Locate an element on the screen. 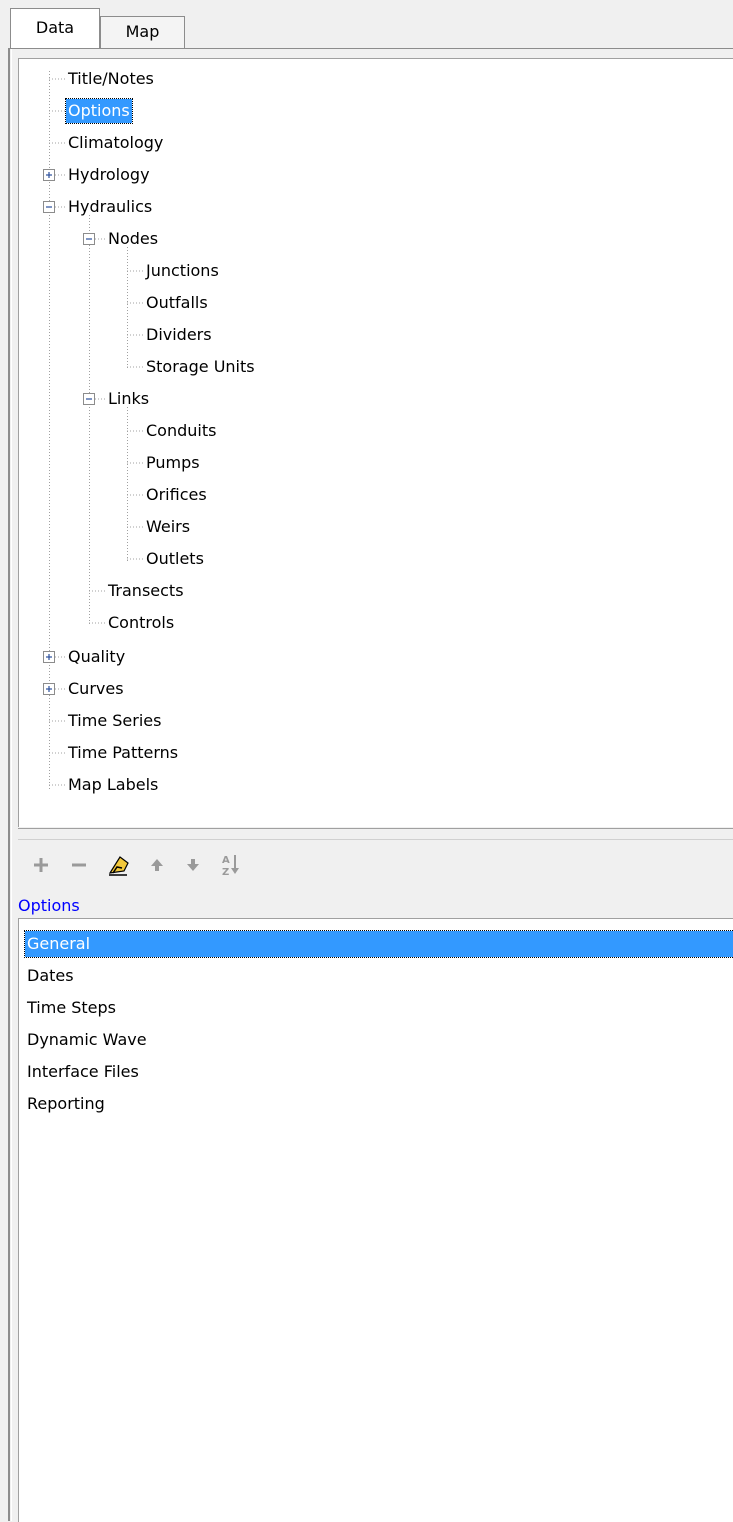 This screenshot has width=733, height=1522. tree-item-time-patterns: Time Patterns is located at coordinates (123, 753).